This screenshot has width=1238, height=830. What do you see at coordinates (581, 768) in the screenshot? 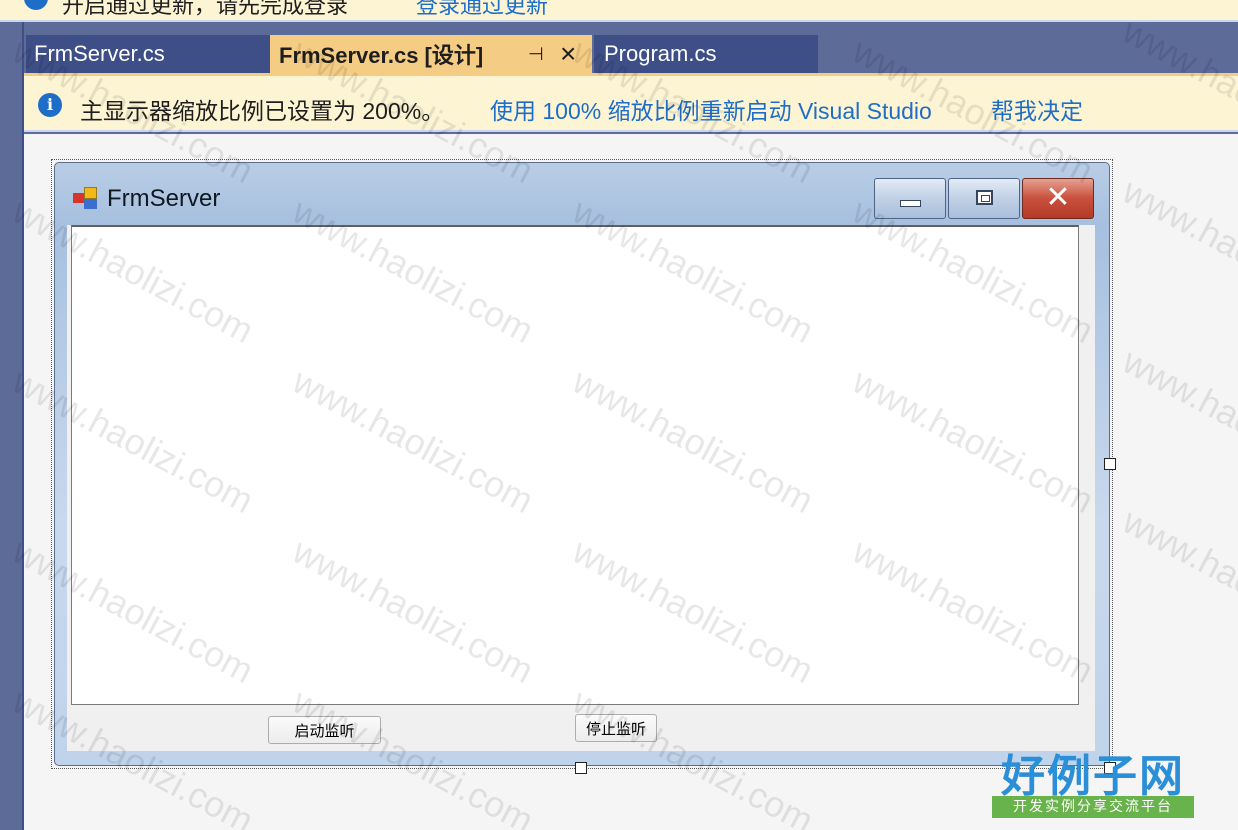
I see `resize-handle-bottom` at bounding box center [581, 768].